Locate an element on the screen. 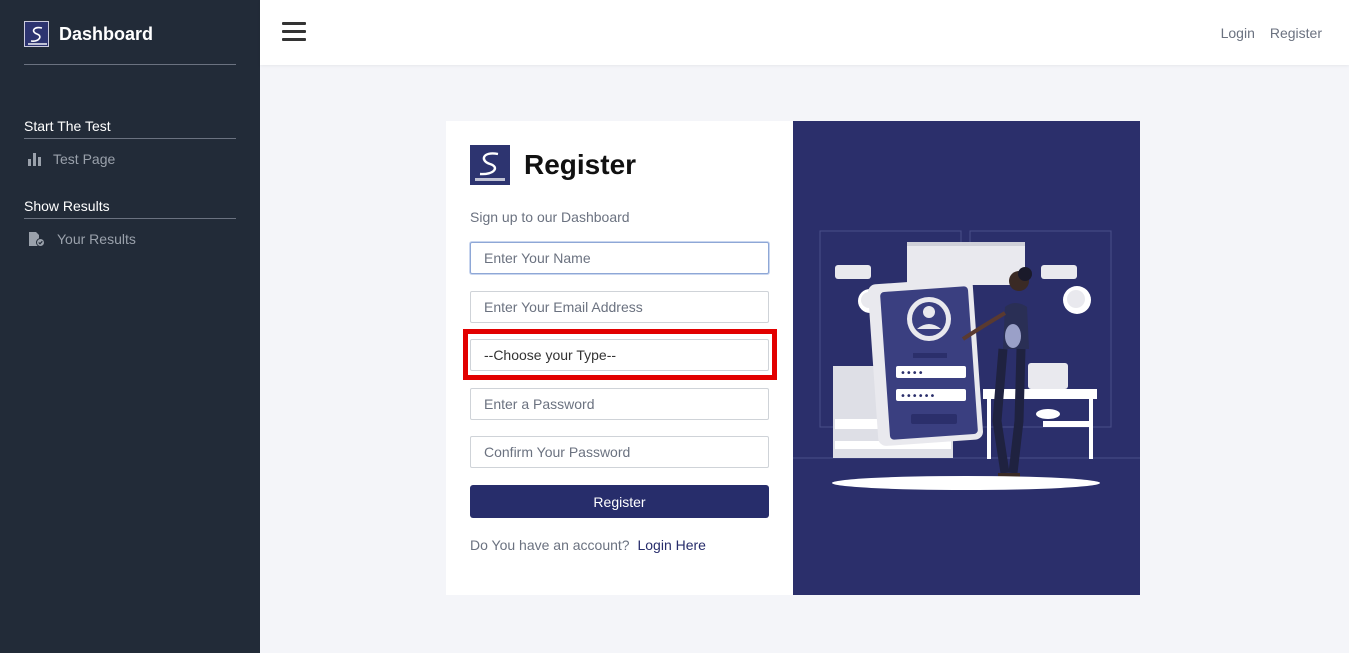 Image resolution: width=1349 pixels, height=653 pixels. brand-divider is located at coordinates (130, 64).